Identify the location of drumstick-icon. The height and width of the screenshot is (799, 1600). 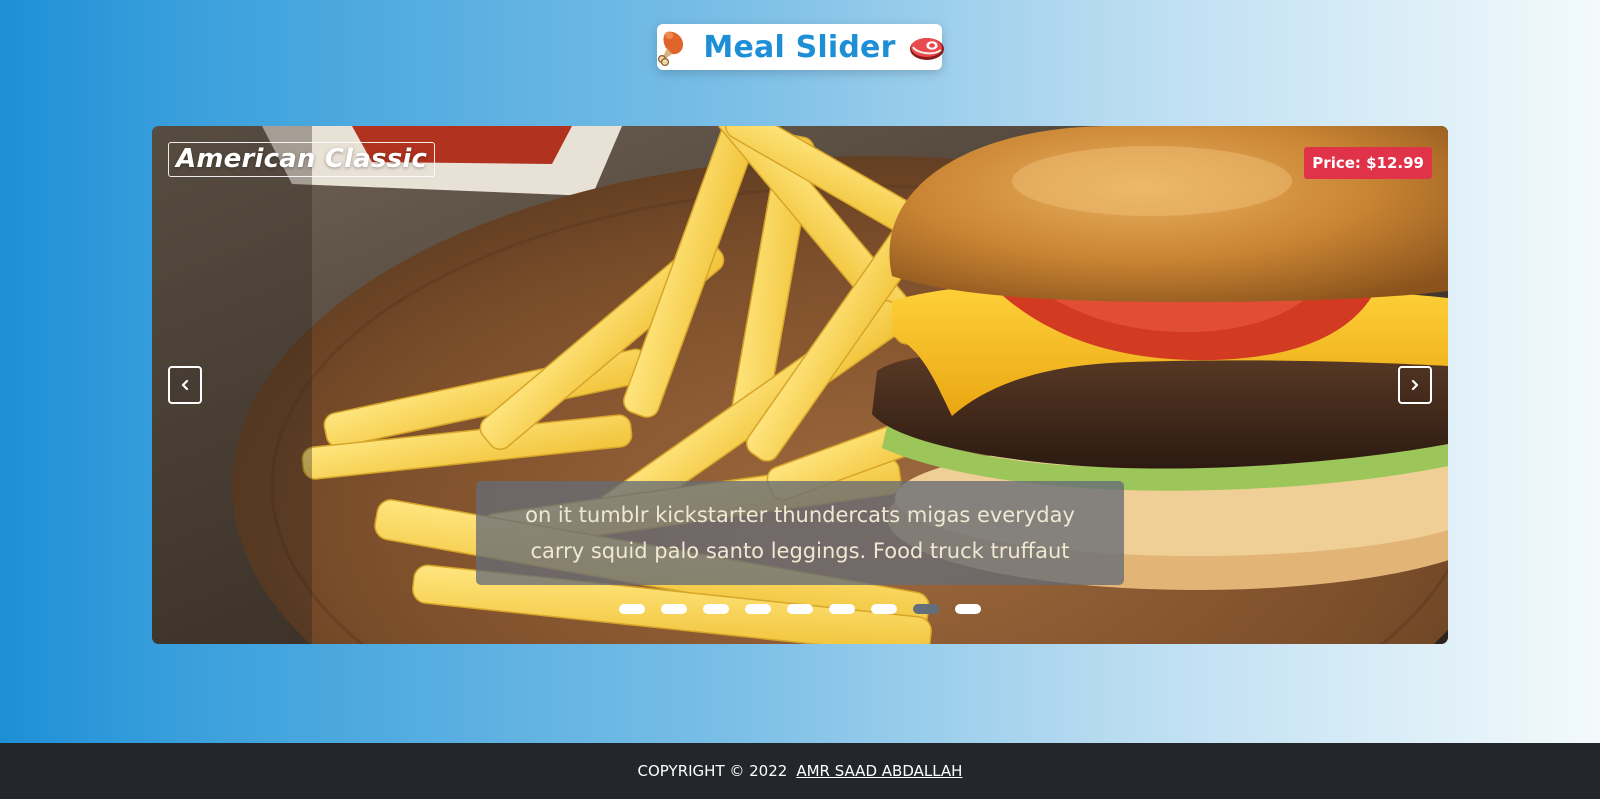
(672, 47).